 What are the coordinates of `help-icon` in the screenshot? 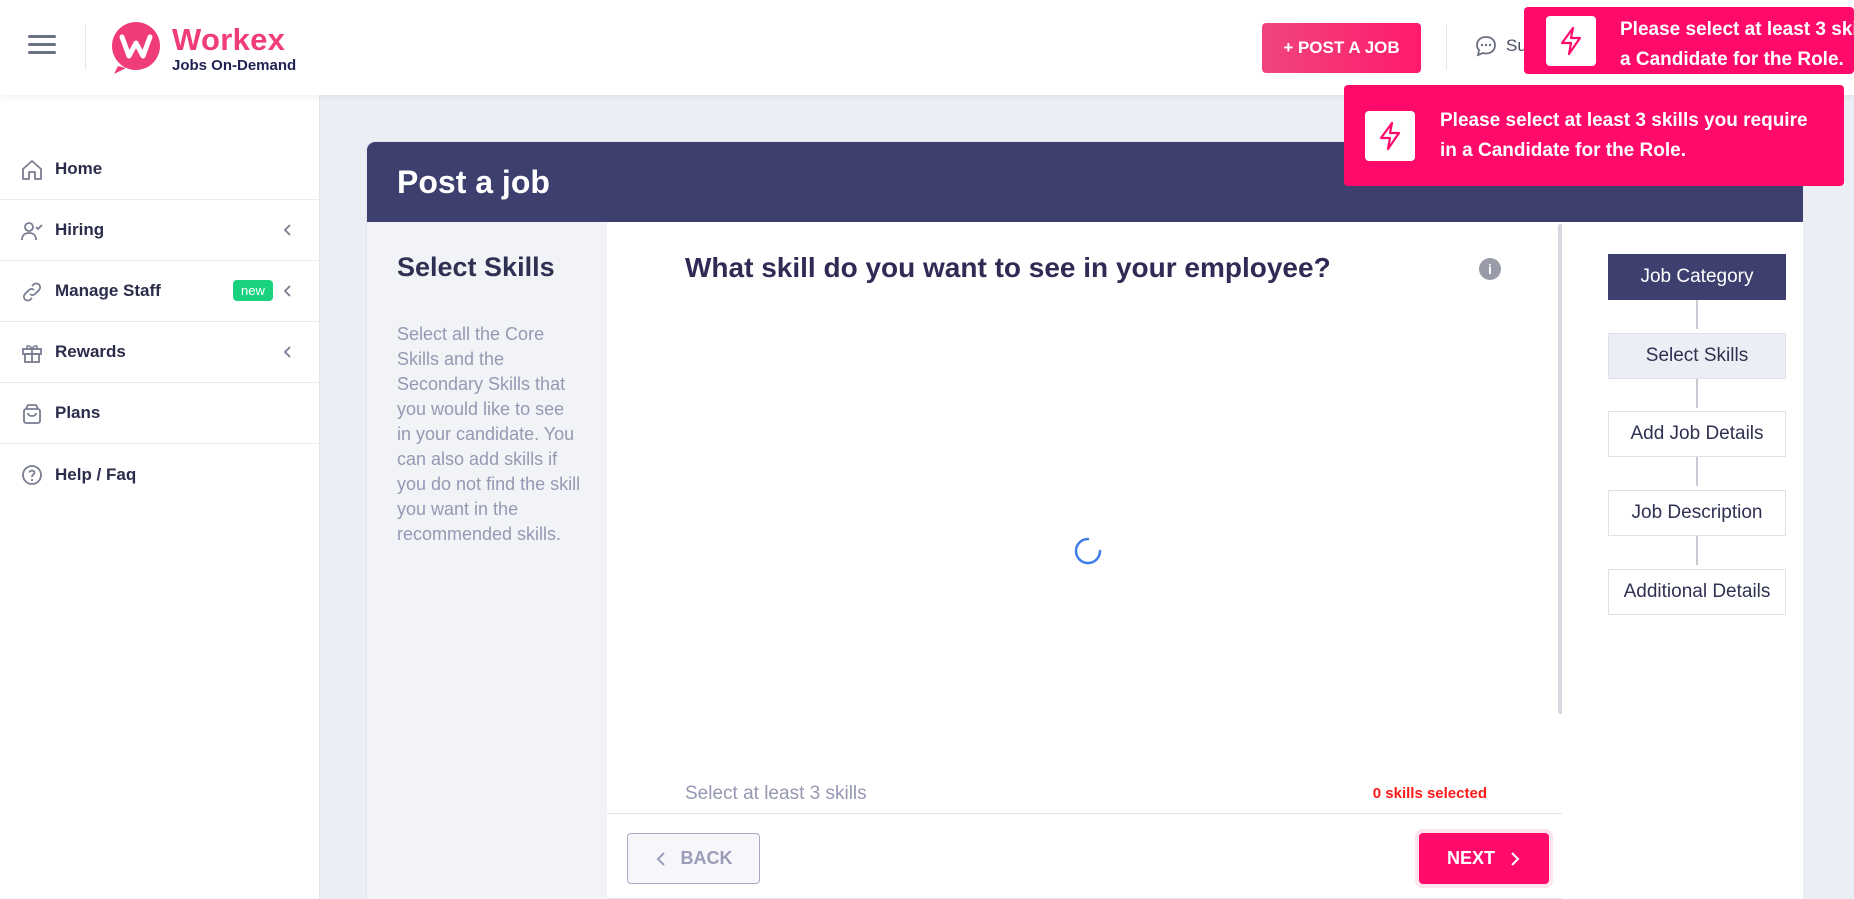 It's located at (32, 475).